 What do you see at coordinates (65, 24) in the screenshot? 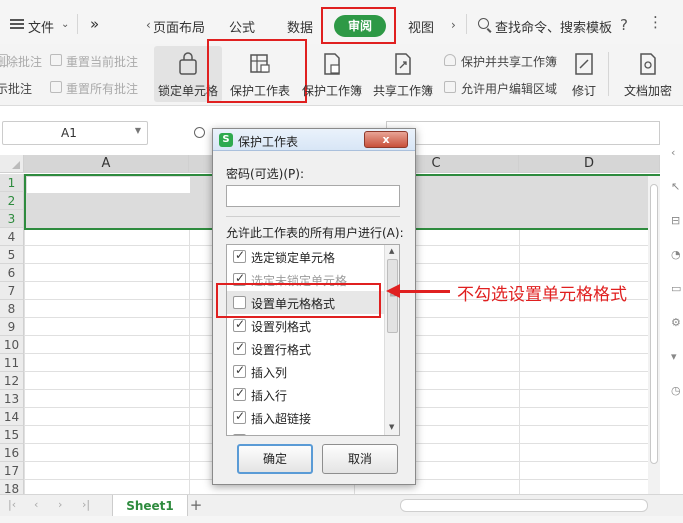
I see `chevron-down-icon: ⌄` at bounding box center [65, 24].